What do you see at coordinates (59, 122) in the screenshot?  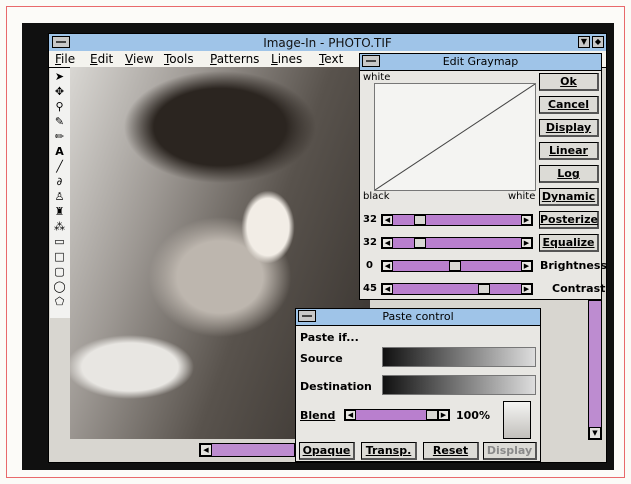 I see `eyedropper-icon: ✎` at bounding box center [59, 122].